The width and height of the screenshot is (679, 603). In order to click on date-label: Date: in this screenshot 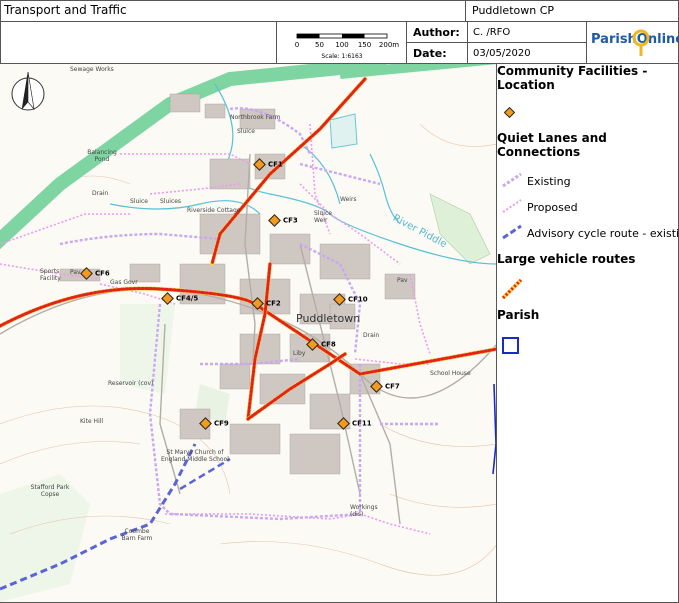, I will do `click(430, 53)`.